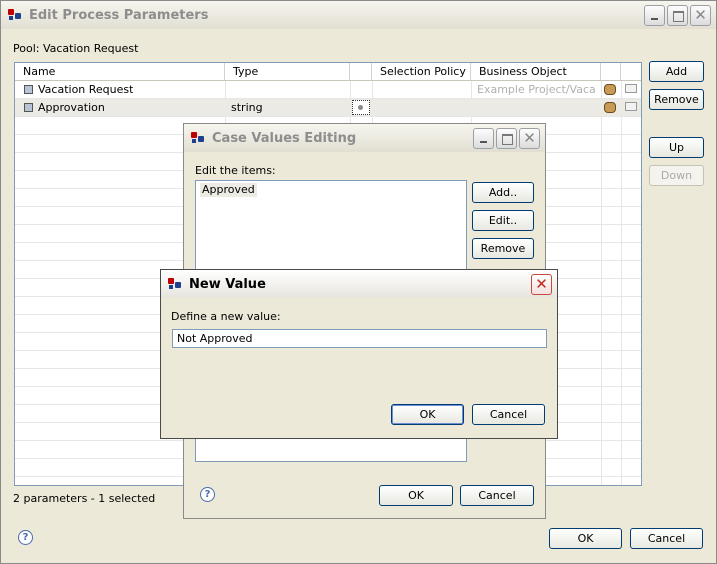 Image resolution: width=717 pixels, height=564 pixels. I want to click on case-values-ok-button: OK, so click(416, 495).